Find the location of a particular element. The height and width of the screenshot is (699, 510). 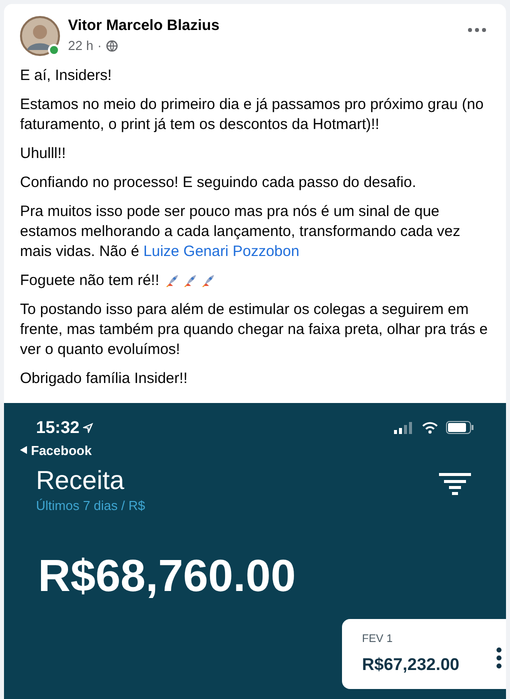

screen-subtitle: Últimos 7 dias / R$ is located at coordinates (90, 506).